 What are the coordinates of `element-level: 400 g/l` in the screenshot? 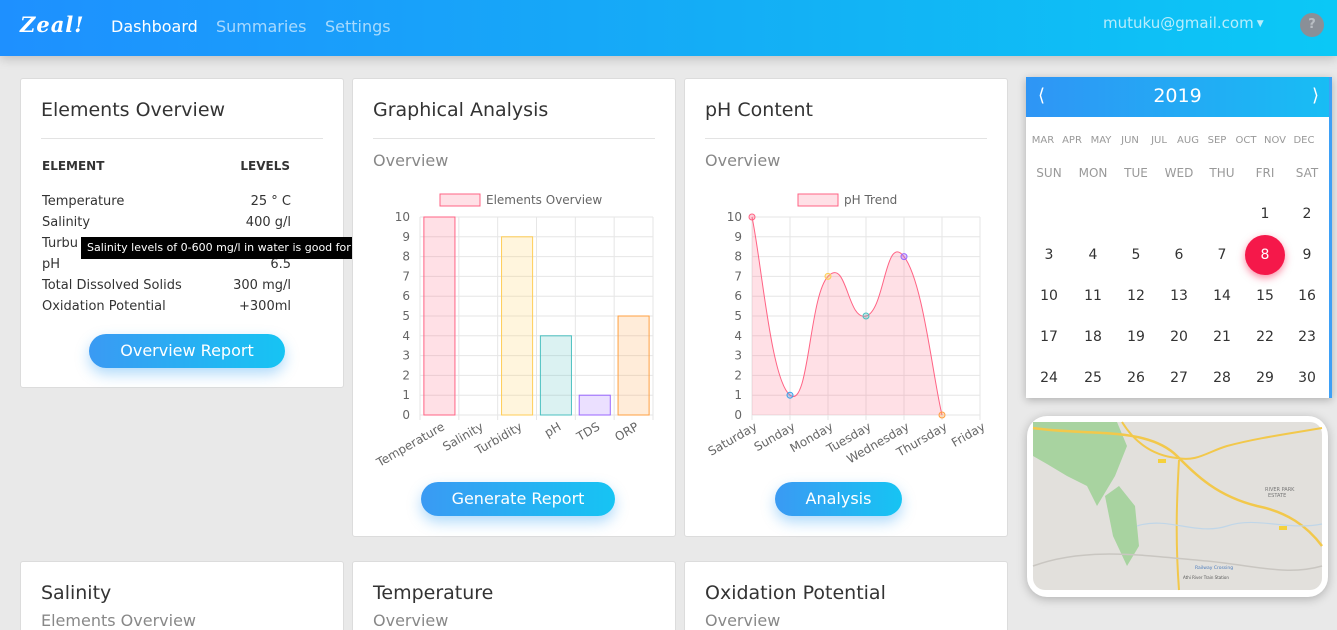 It's located at (268, 222).